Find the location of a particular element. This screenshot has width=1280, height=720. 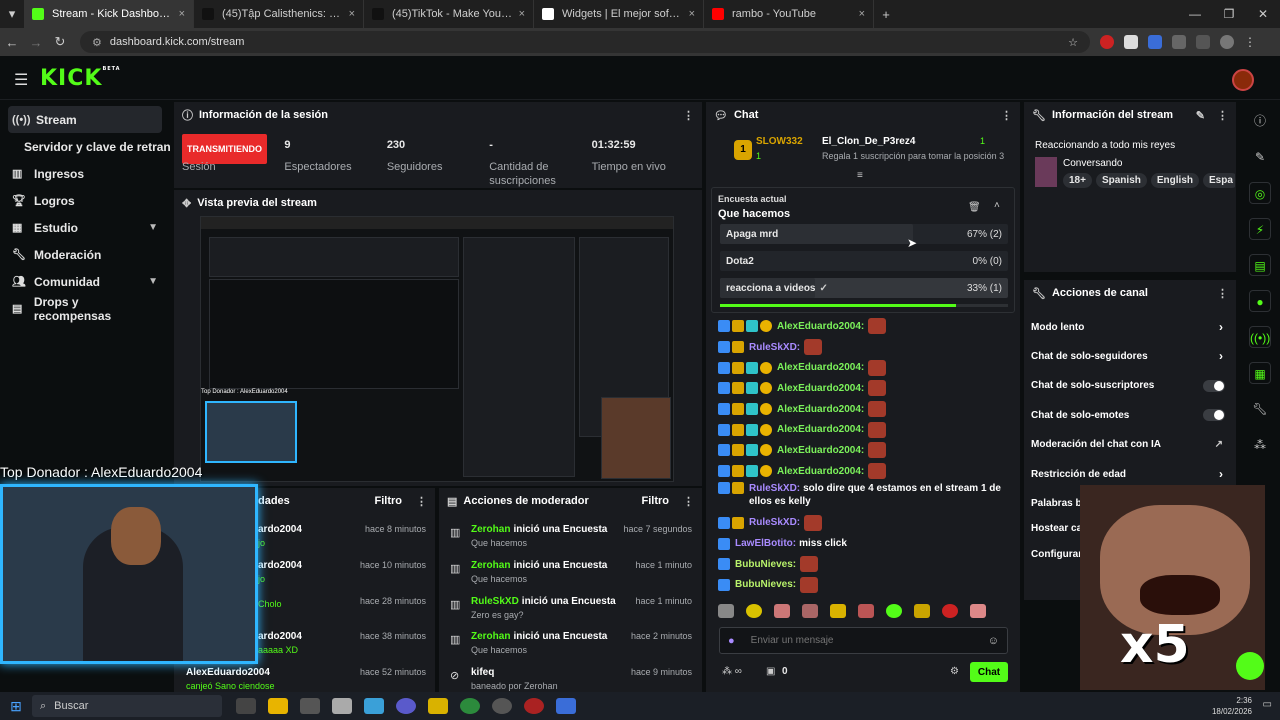

collapse-poll-icon: ˄ is located at coordinates (997, 205).